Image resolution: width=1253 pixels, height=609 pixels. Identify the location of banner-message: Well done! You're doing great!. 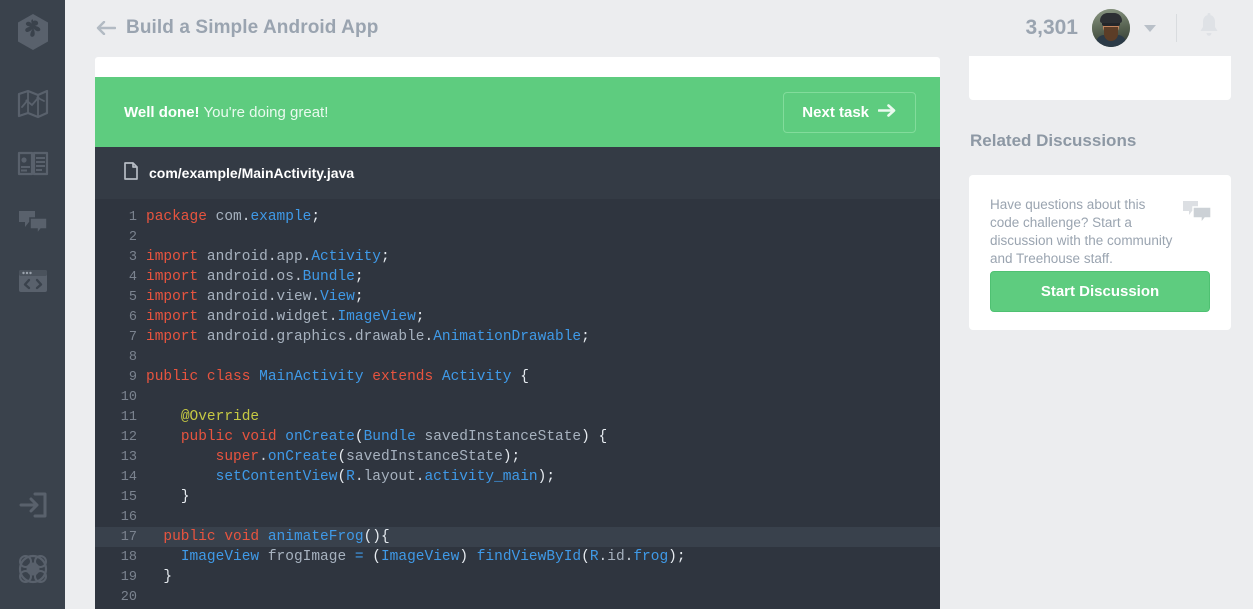
(226, 112).